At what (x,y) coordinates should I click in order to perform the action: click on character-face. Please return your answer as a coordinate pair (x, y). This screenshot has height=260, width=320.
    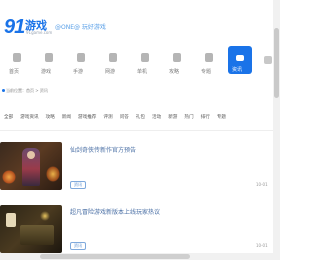
    Looking at the image, I should click on (31, 155).